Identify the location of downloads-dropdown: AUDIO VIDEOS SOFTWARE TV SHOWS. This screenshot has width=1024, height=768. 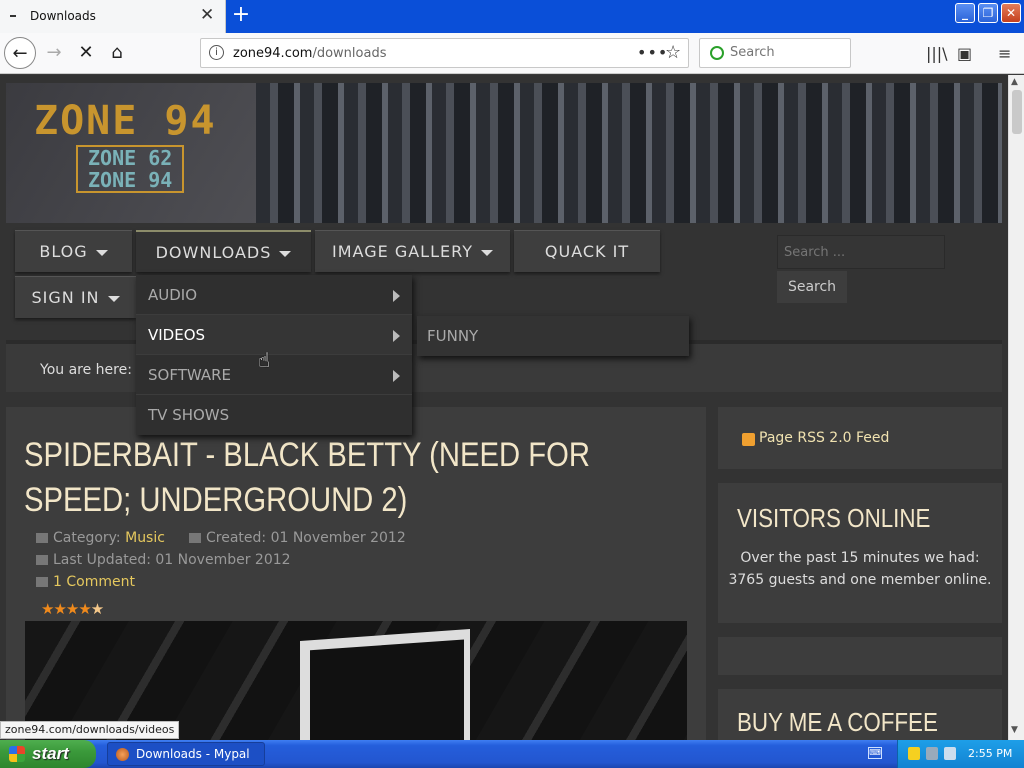
(274, 355).